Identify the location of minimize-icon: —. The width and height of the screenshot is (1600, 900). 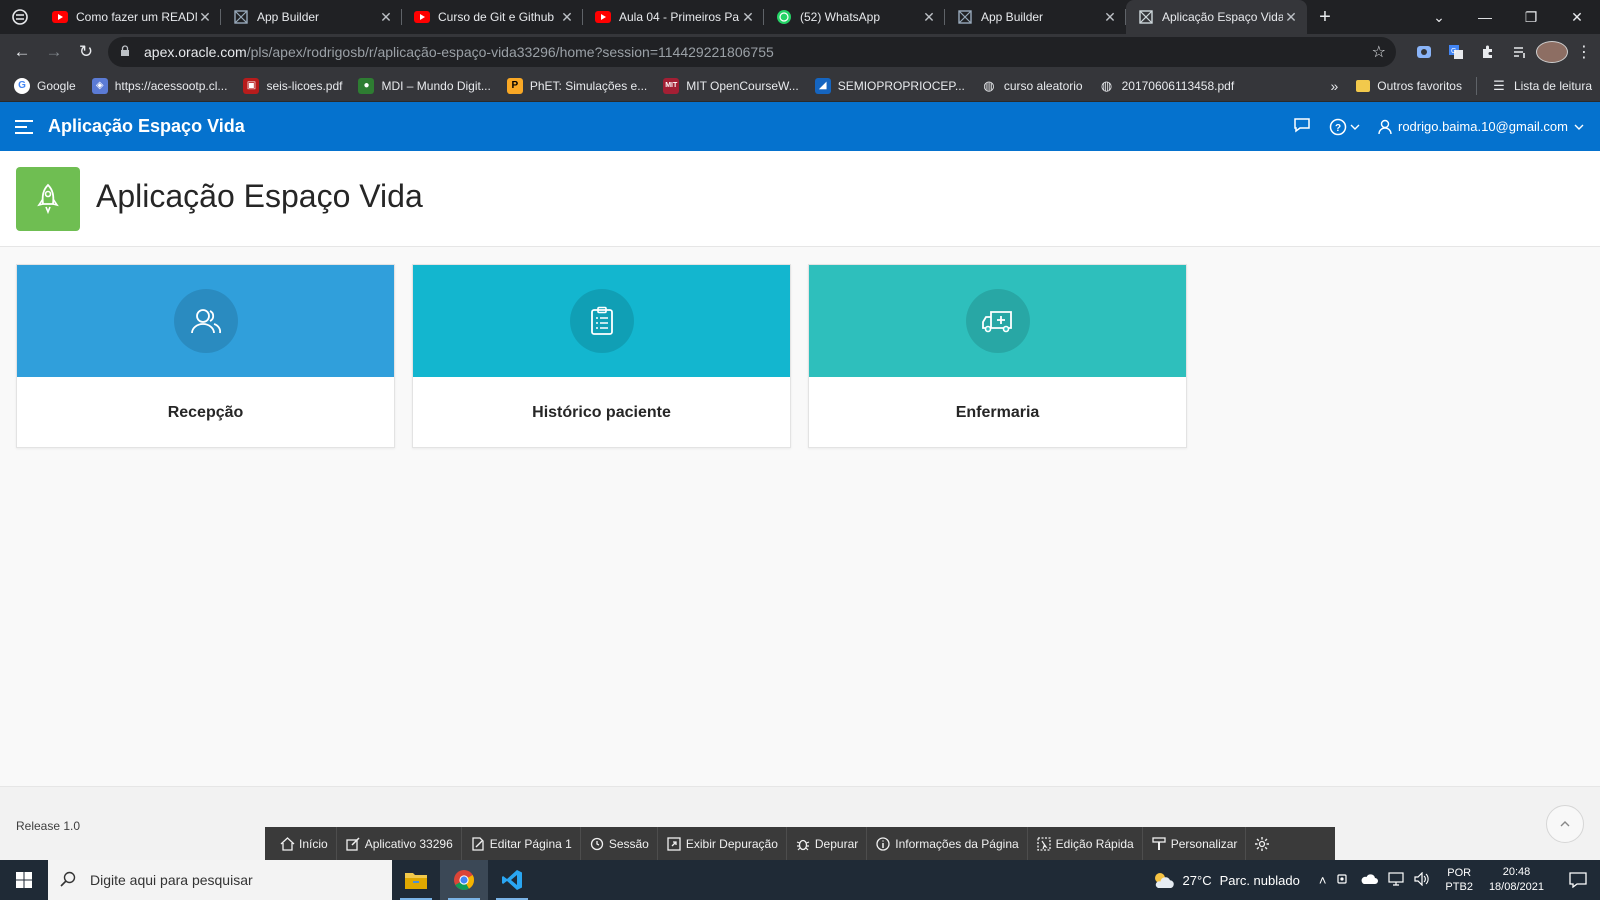
(1485, 17).